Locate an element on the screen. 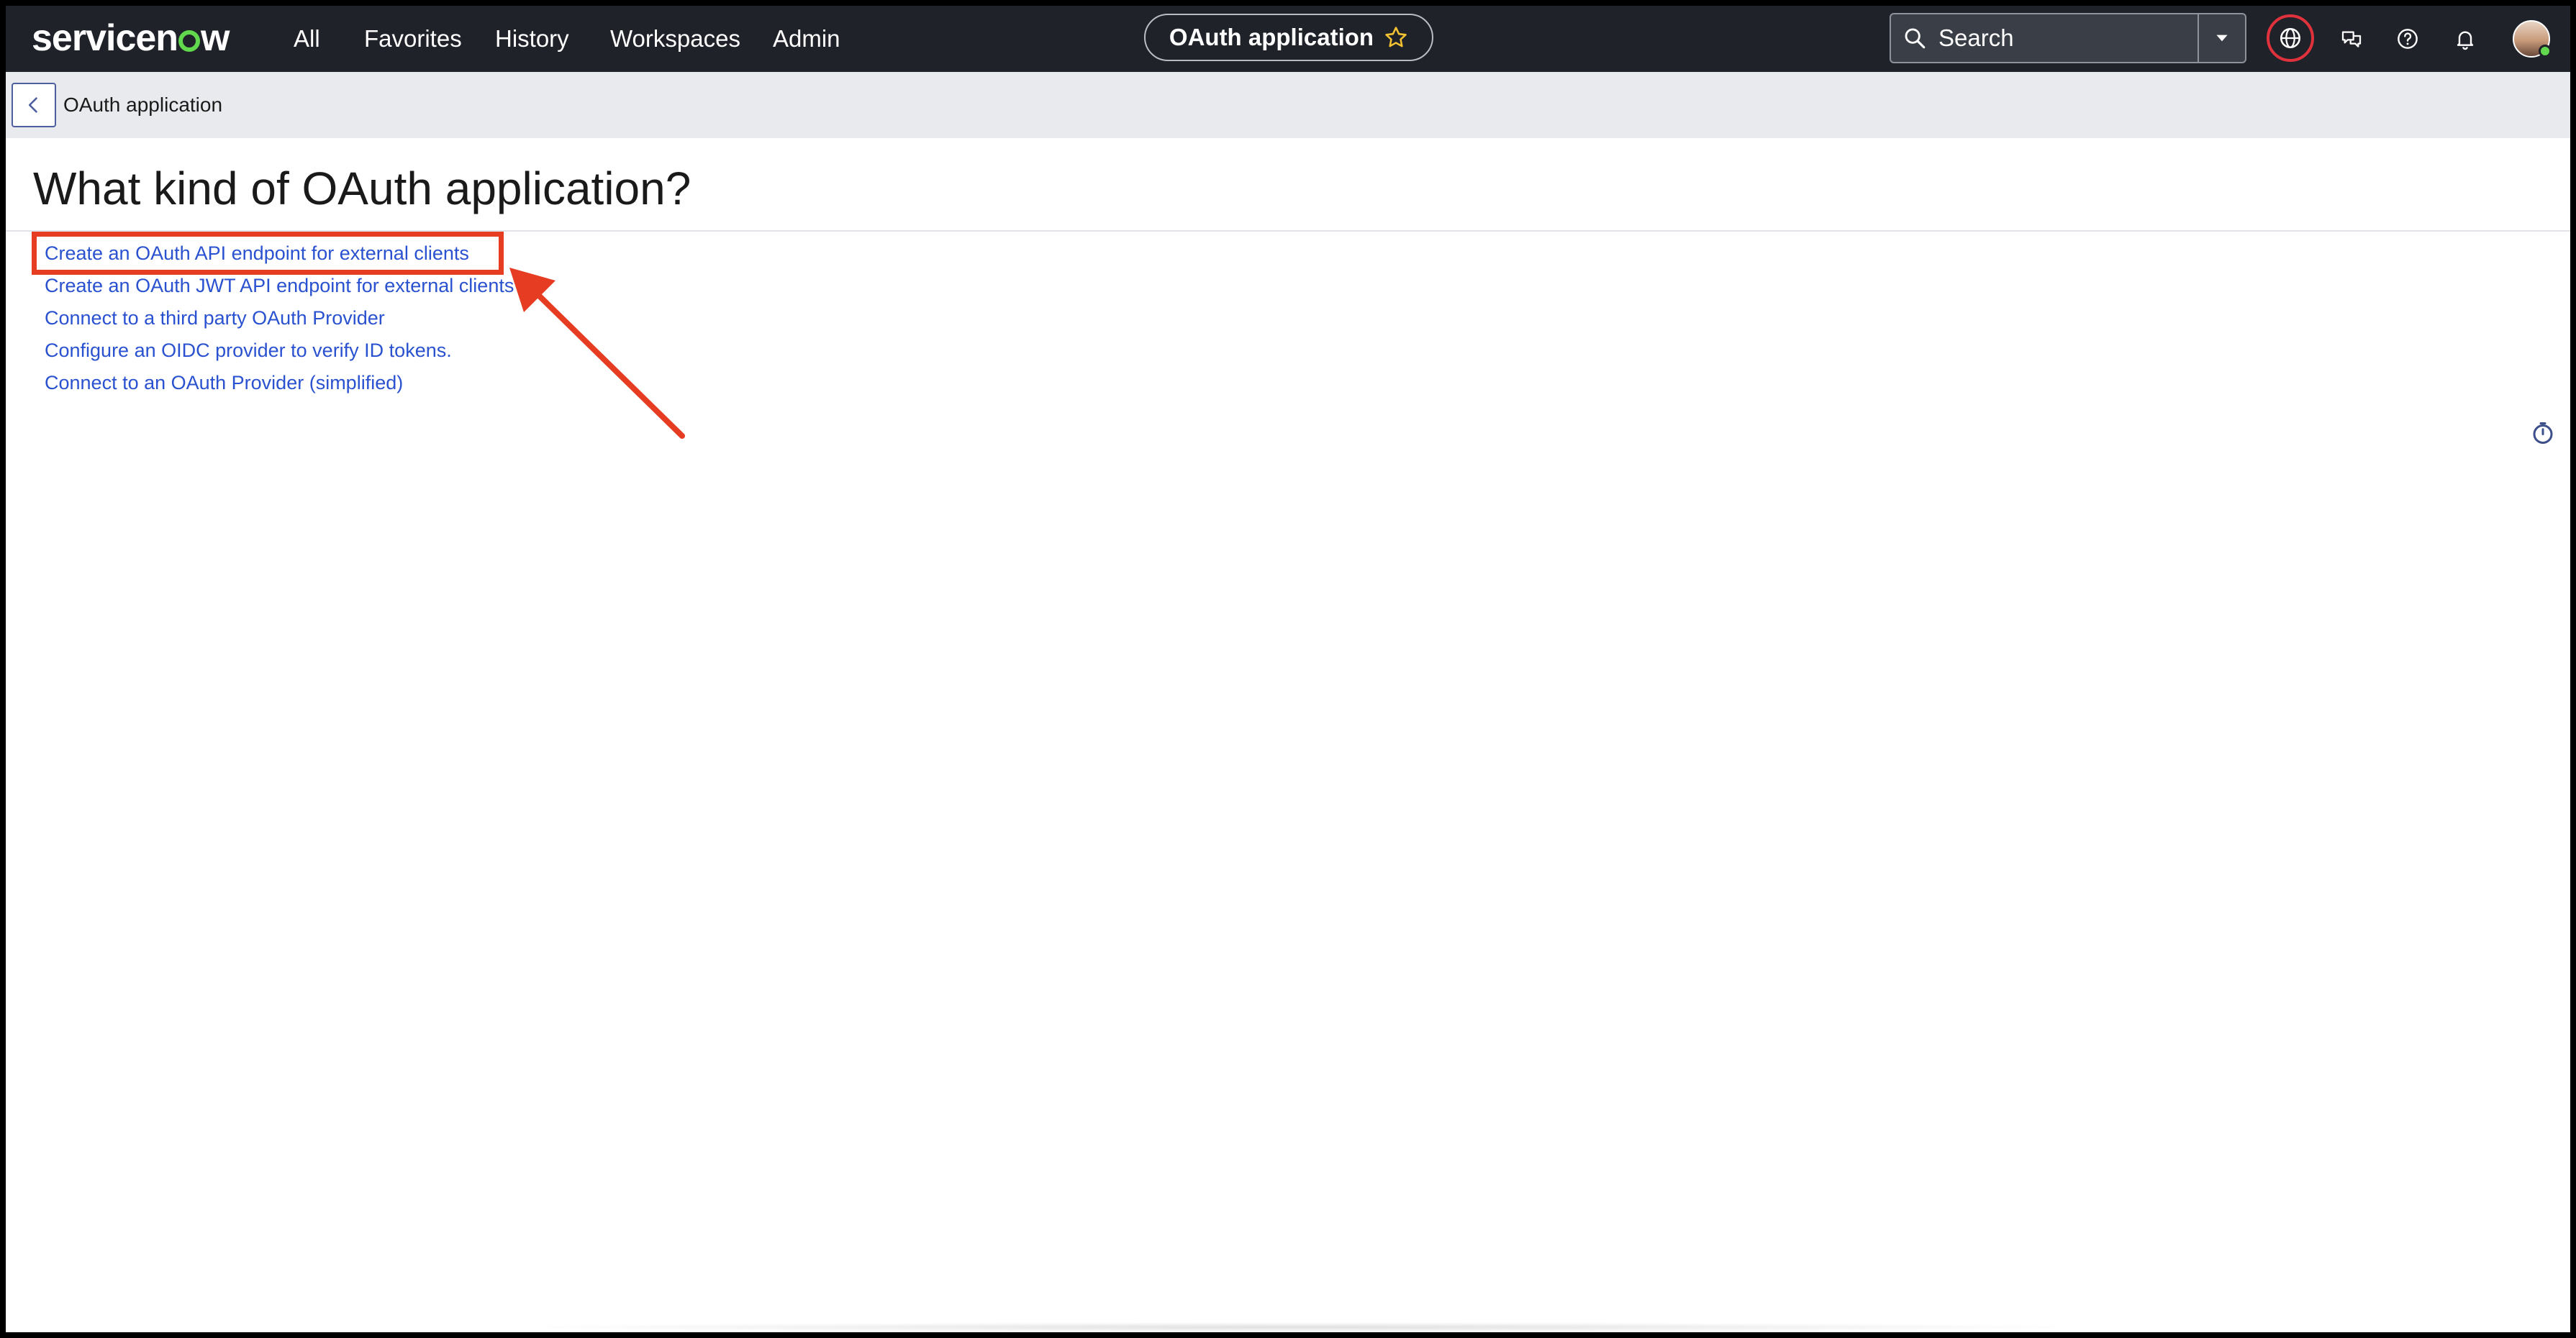 This screenshot has height=1338, width=2576. nav-favorites: Favorites is located at coordinates (413, 39).